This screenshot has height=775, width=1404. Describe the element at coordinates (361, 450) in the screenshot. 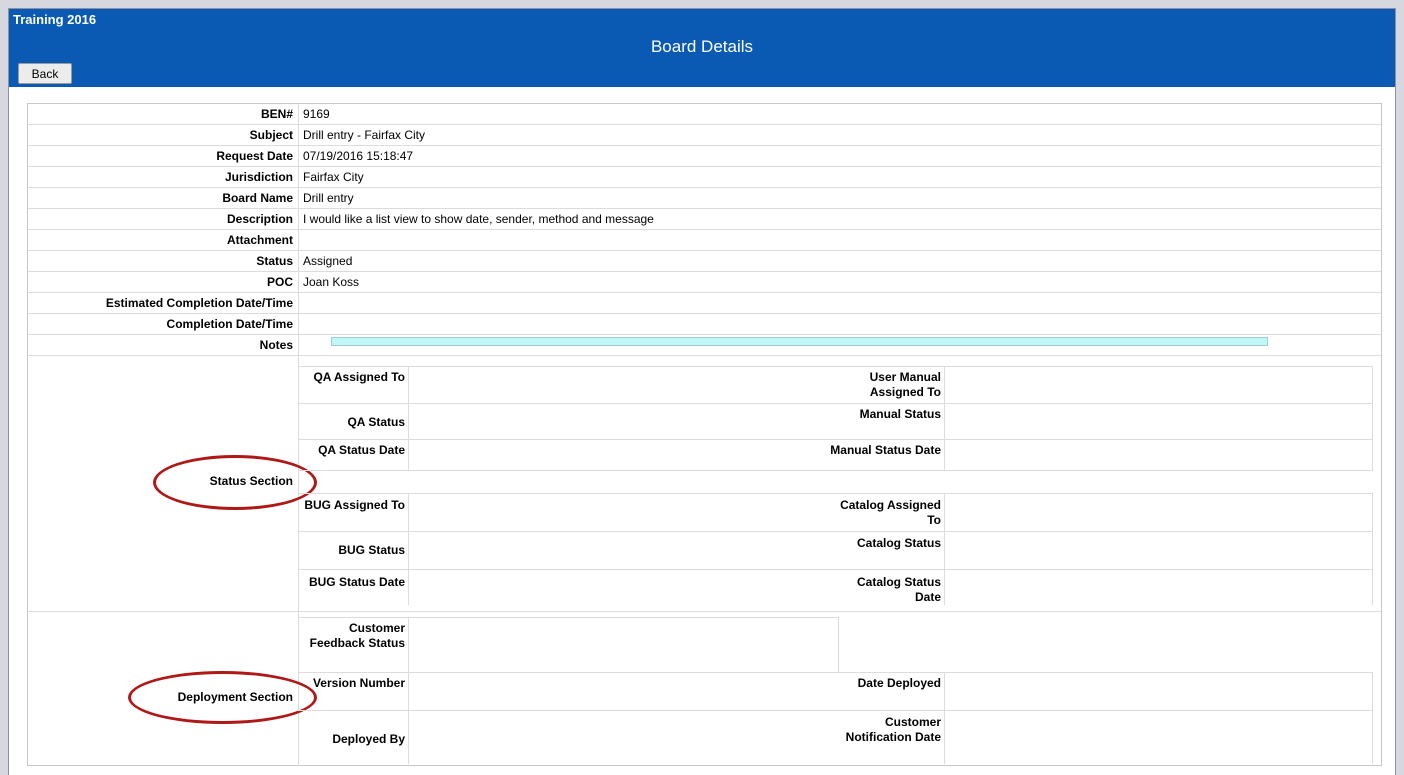

I see `qa-status-date-label: QA Status Date` at that location.